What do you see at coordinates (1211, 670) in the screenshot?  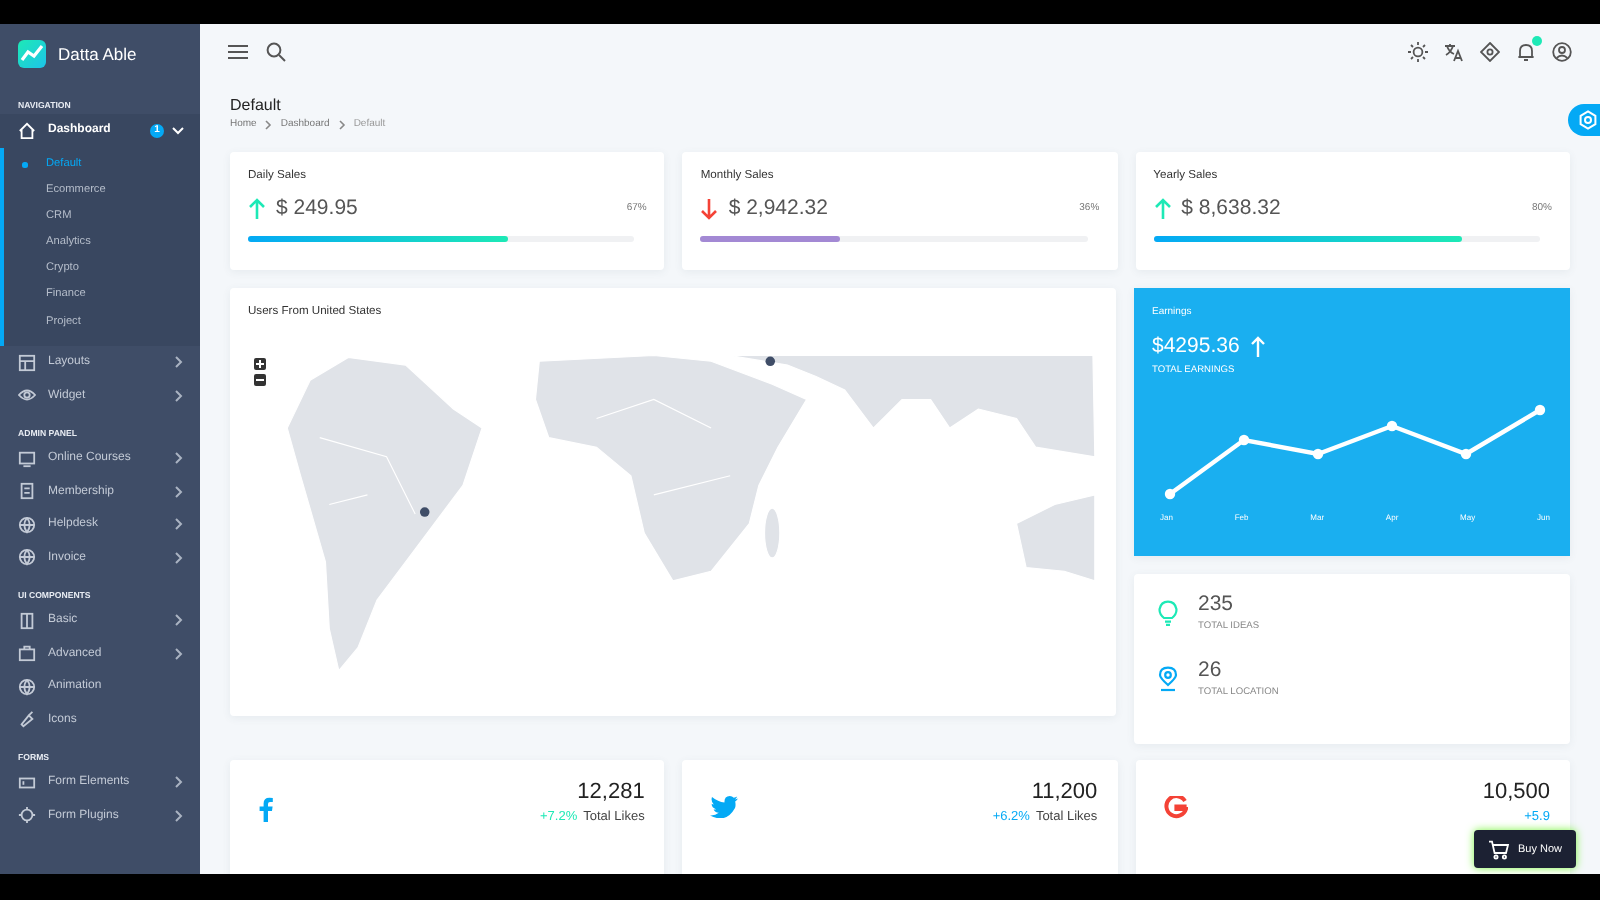 I see `total-value: 26` at bounding box center [1211, 670].